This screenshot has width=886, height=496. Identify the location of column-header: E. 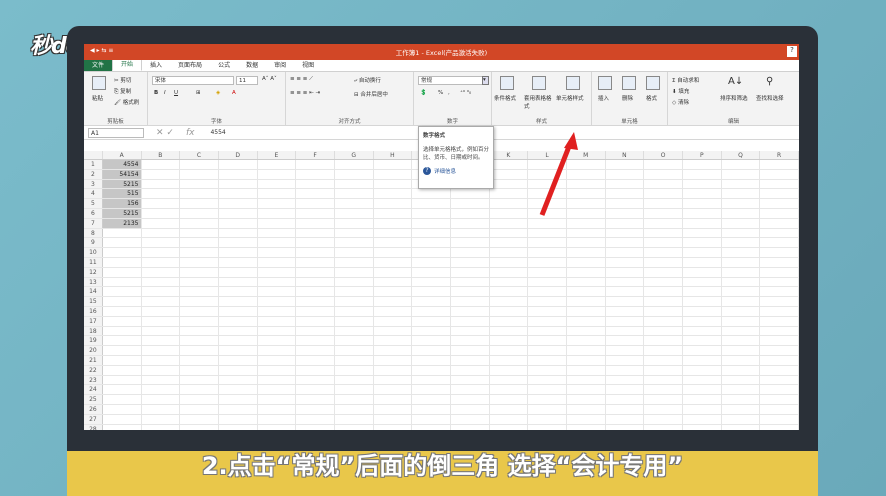
(277, 155).